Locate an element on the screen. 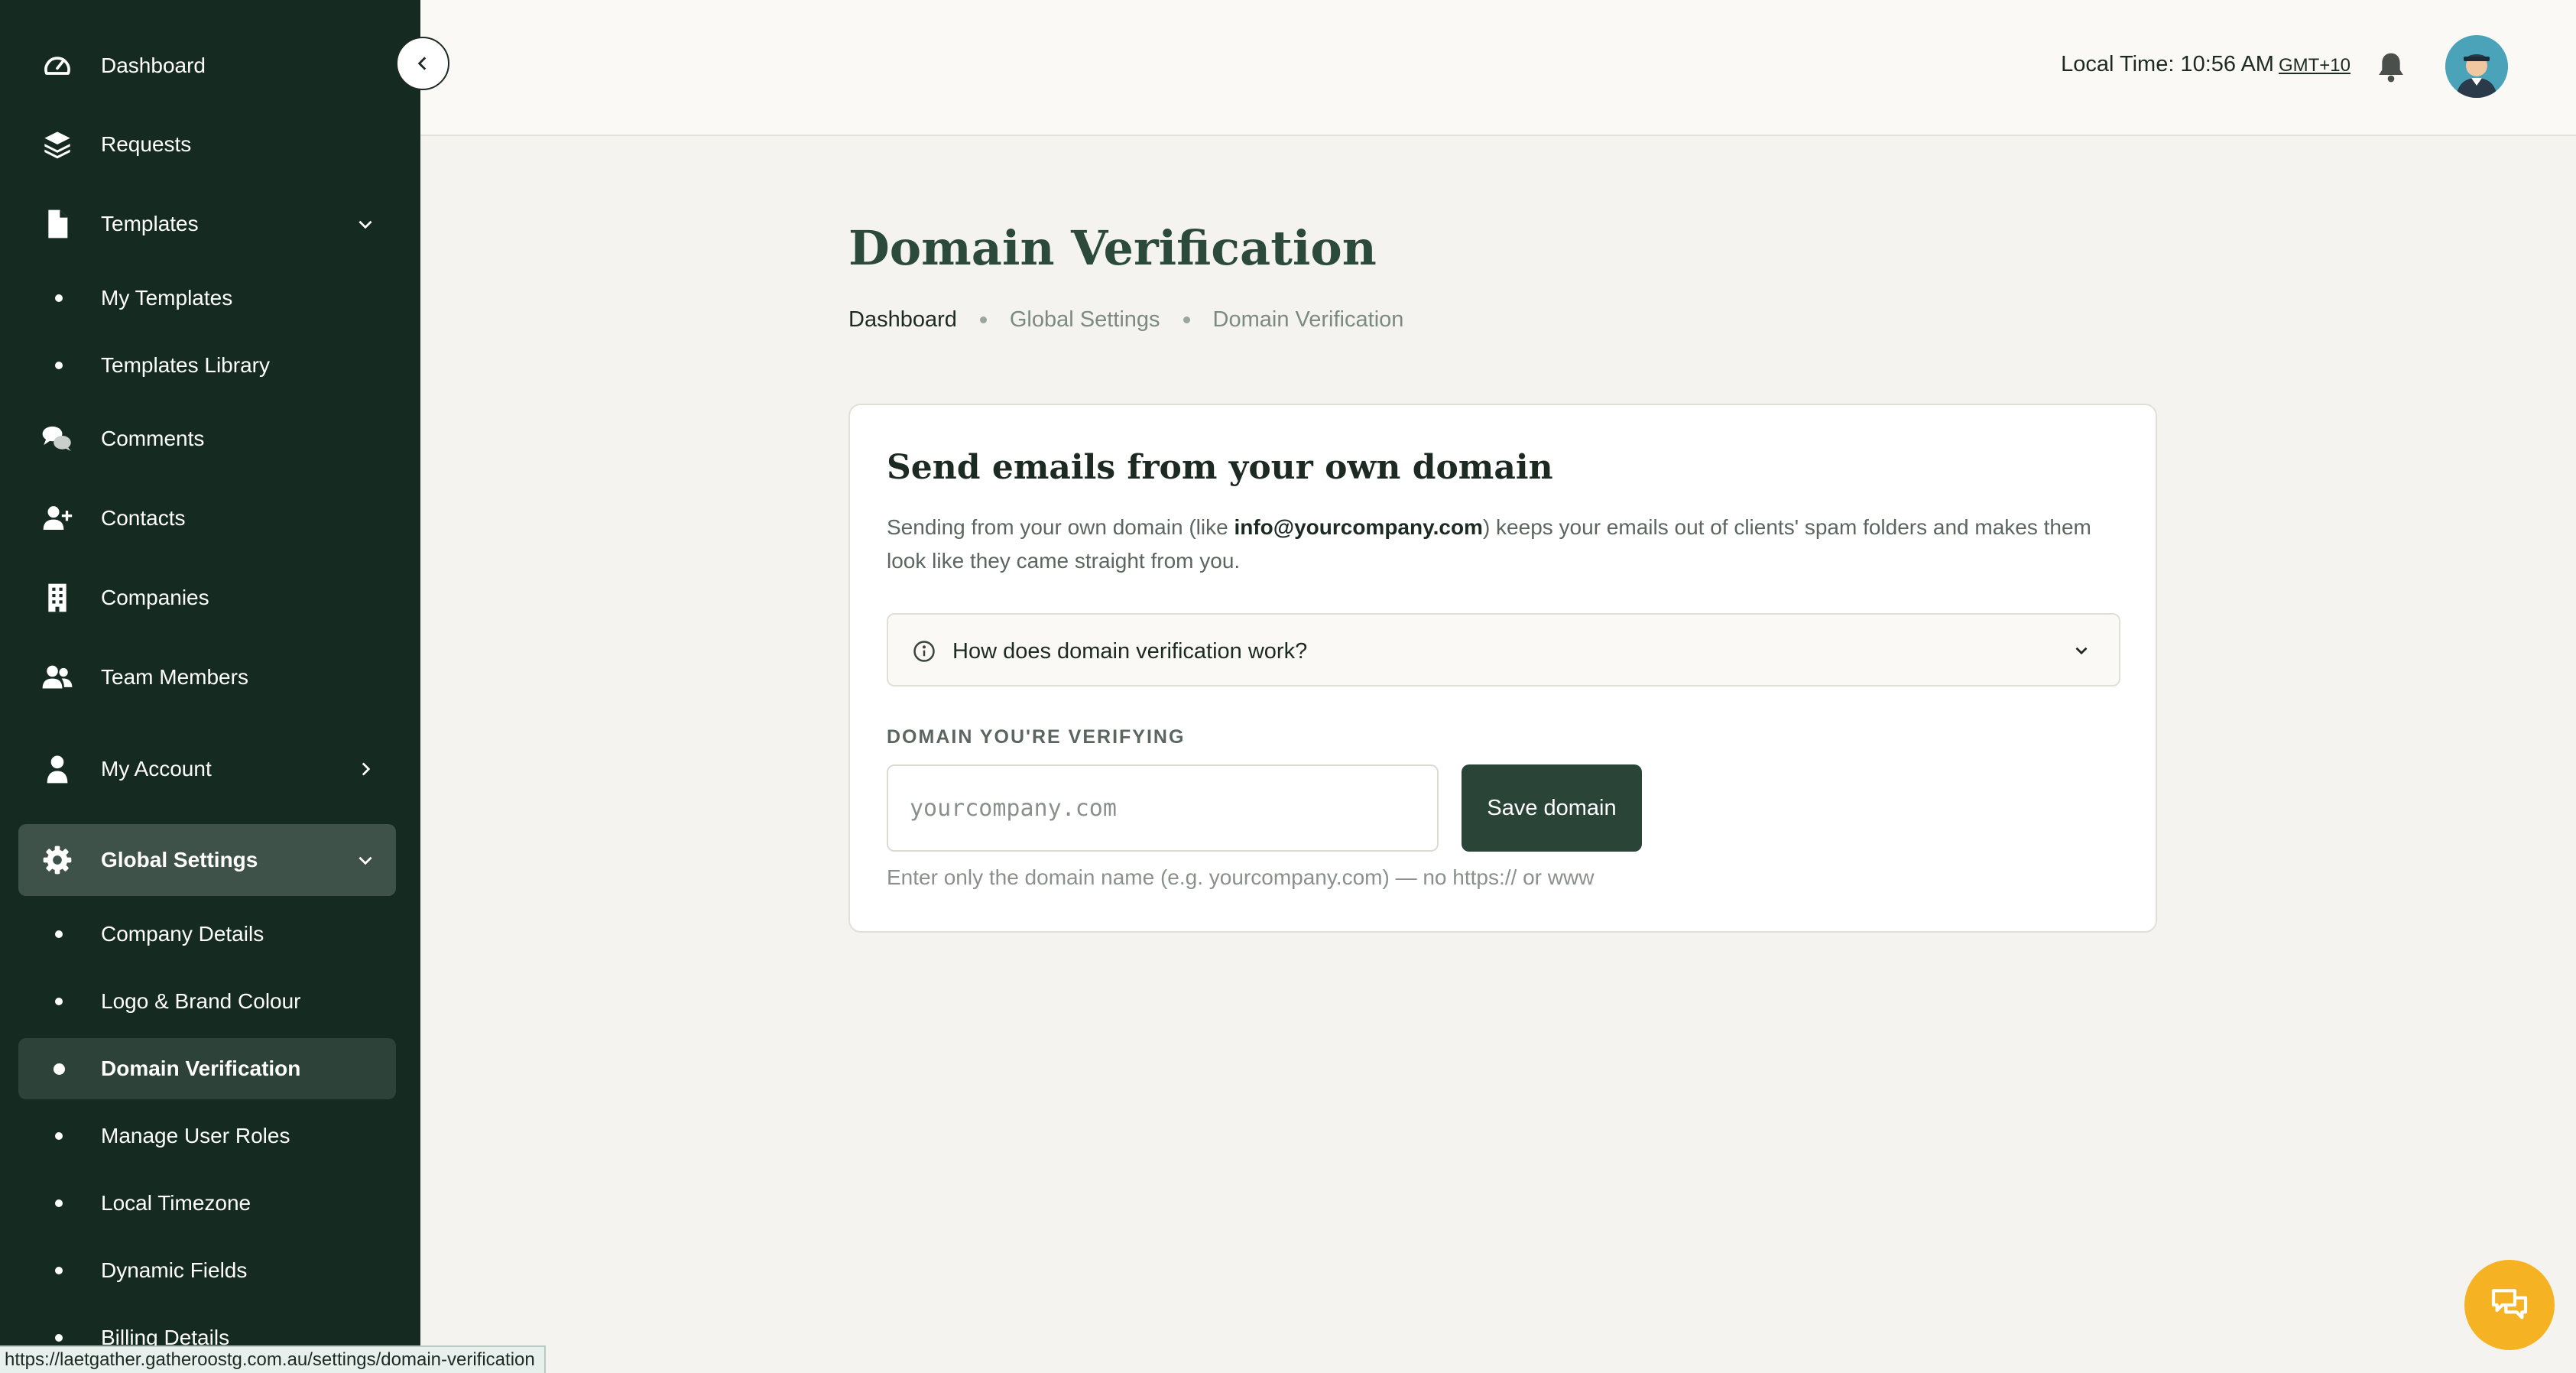 Image resolution: width=2576 pixels, height=1373 pixels. avatar is located at coordinates (2476, 66).